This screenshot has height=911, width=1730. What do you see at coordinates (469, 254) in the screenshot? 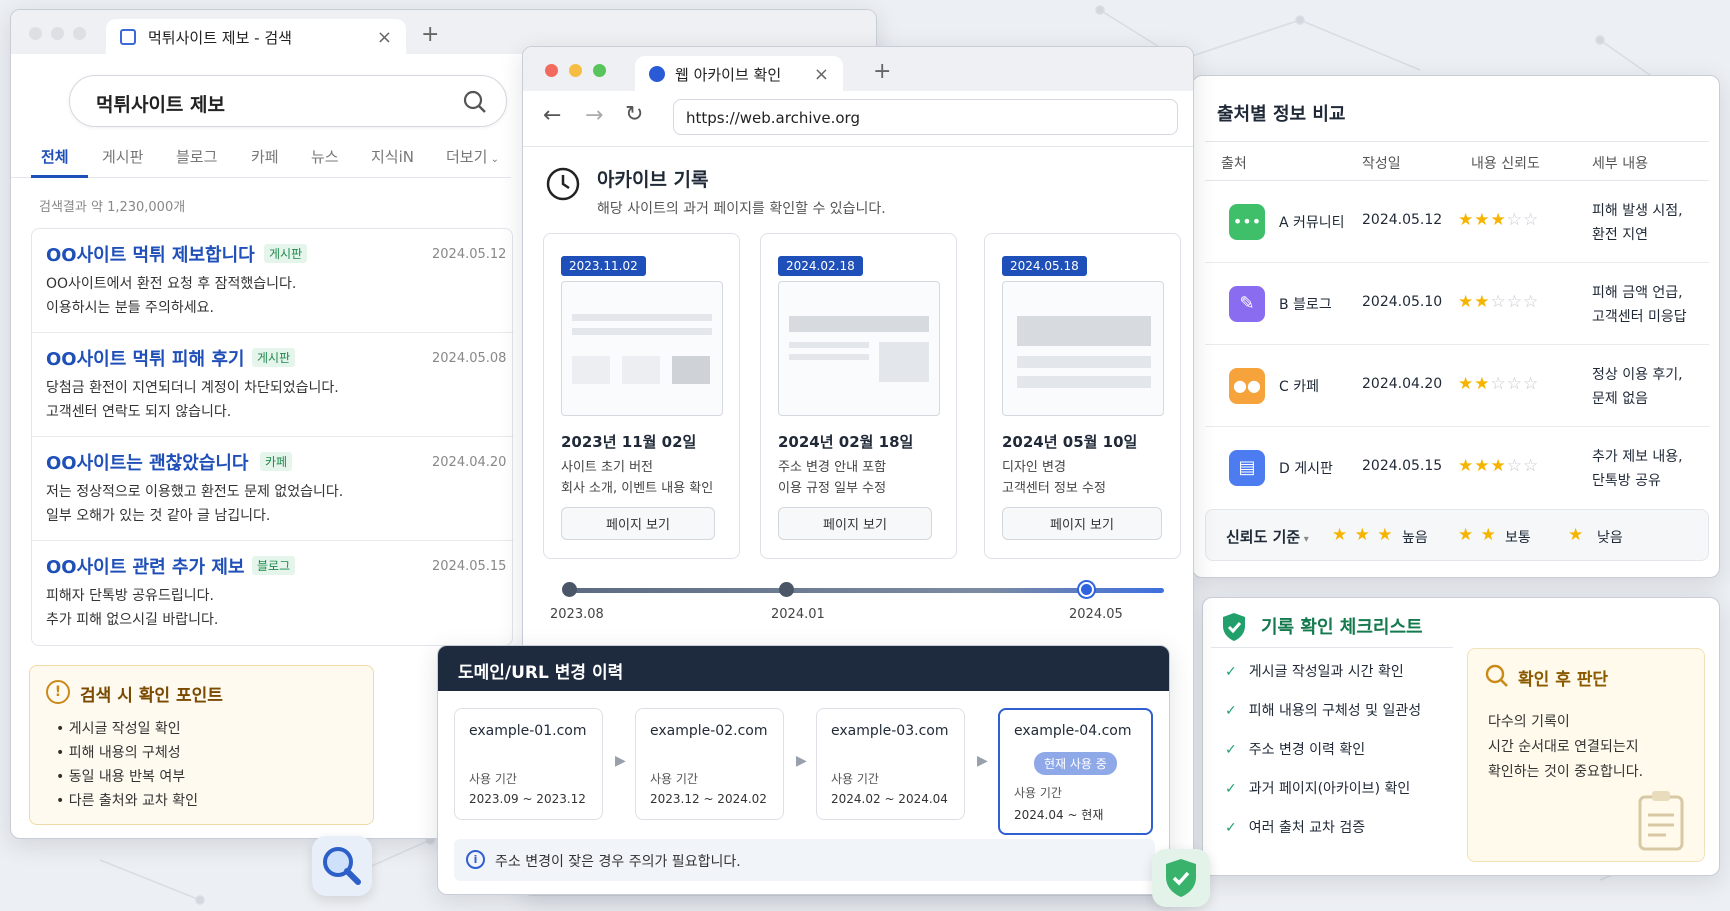
I see `result-date: 2024.05.12` at bounding box center [469, 254].